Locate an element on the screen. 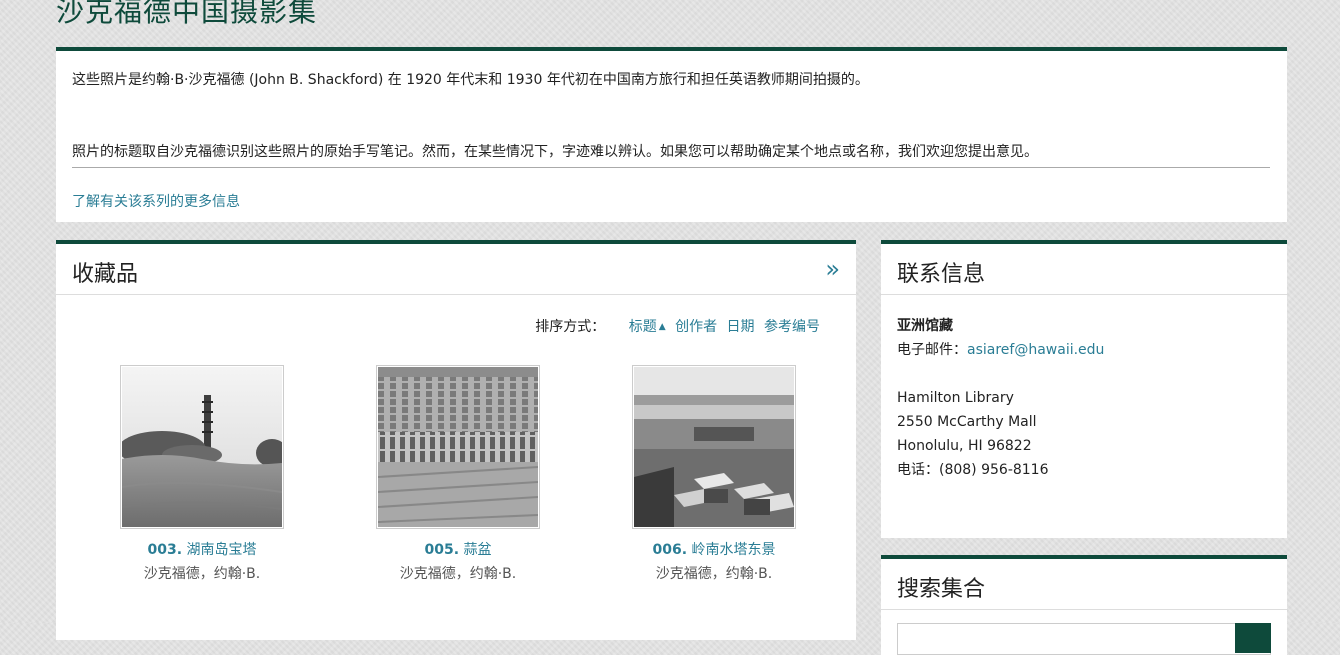 Image resolution: width=1340 pixels, height=655 pixels. item-title-link: 005. 蒜盆 is located at coordinates (458, 549).